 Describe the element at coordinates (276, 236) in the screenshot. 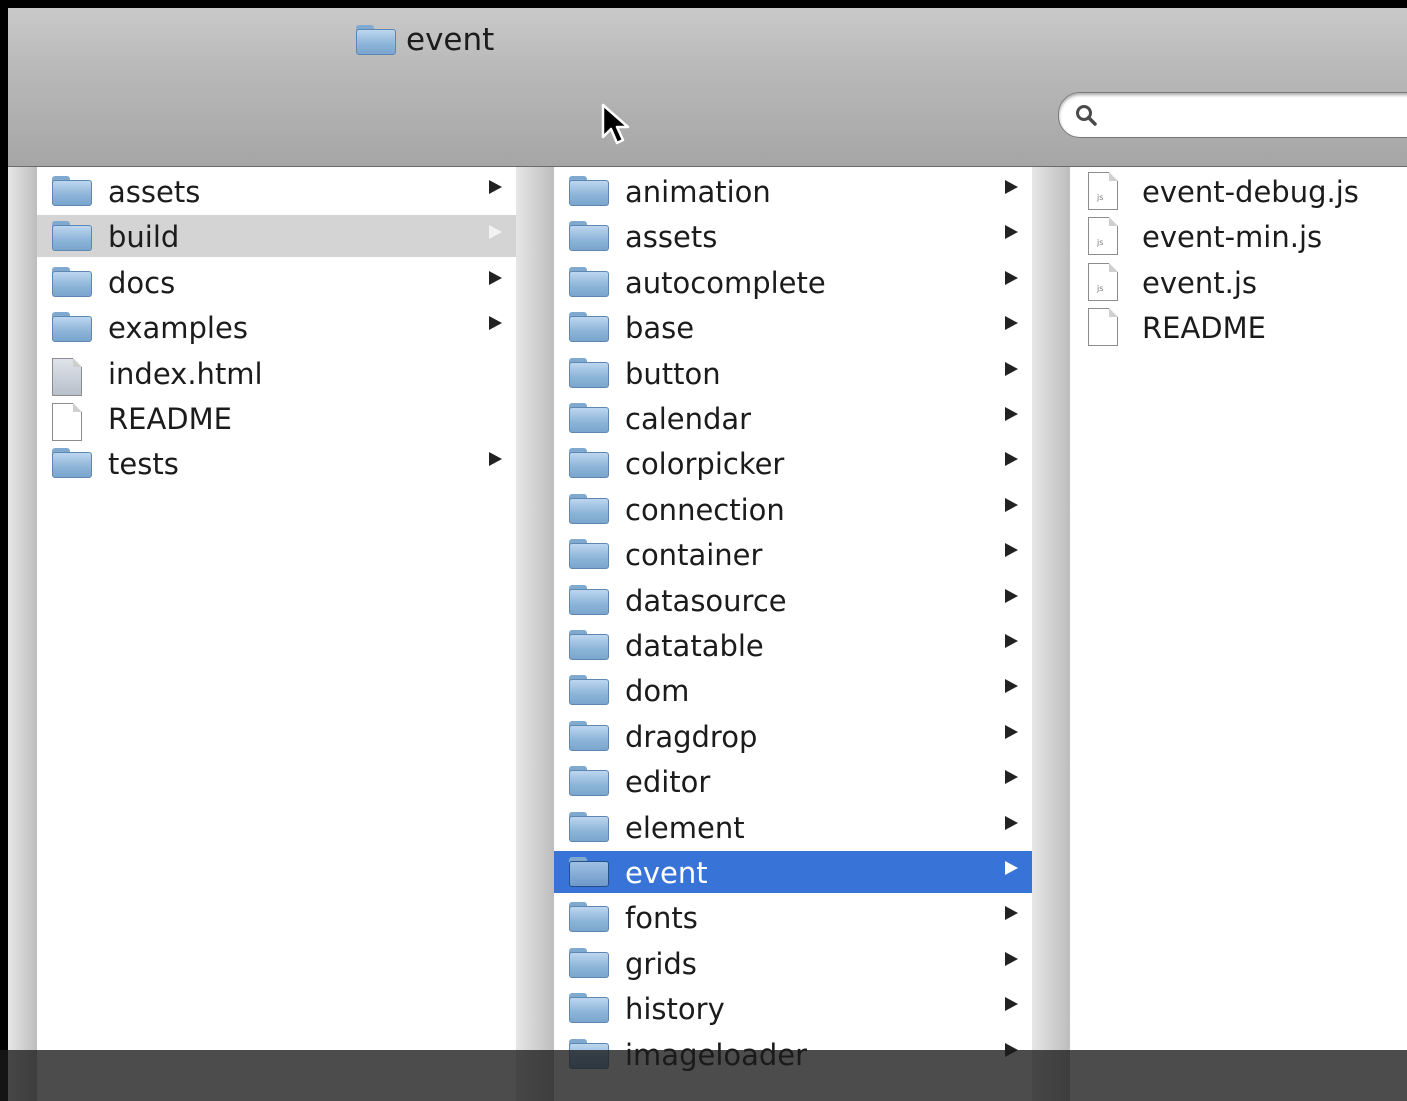

I see `list-item: build` at that location.